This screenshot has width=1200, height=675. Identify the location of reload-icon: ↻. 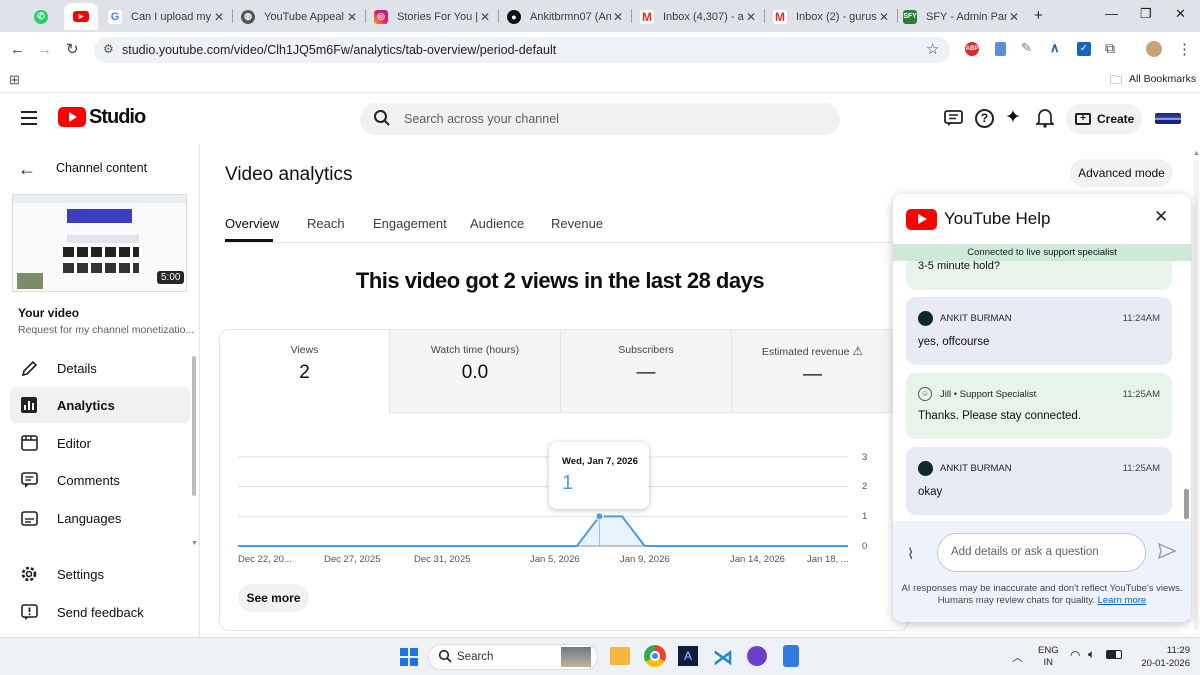
(72, 49).